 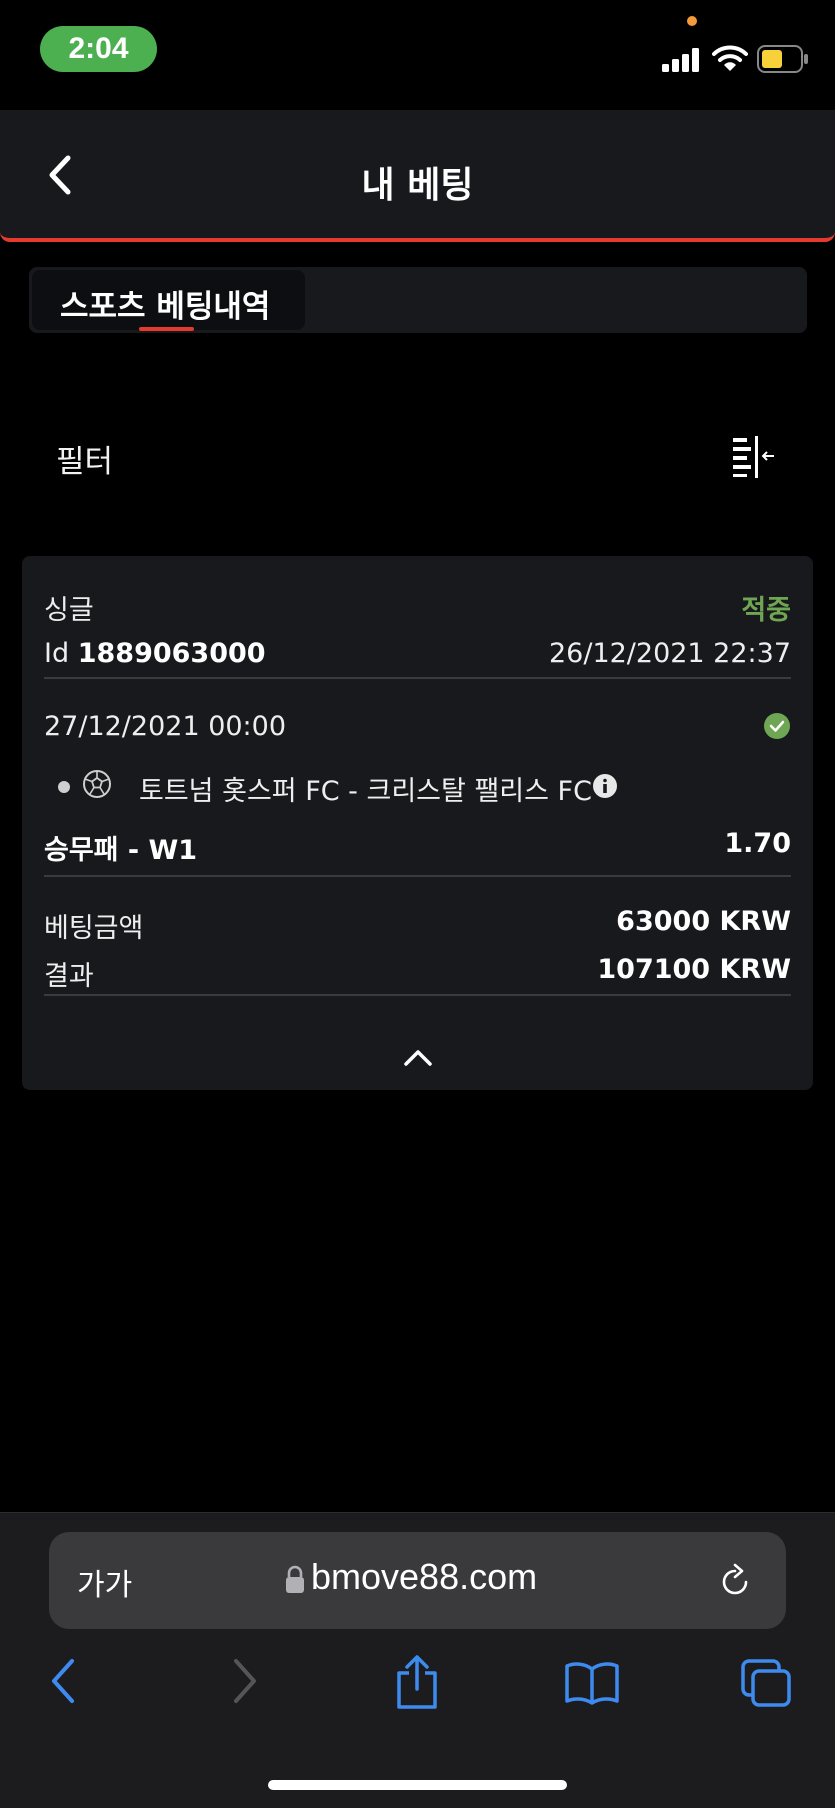 I want to click on lock-icon, so click(x=295, y=1579).